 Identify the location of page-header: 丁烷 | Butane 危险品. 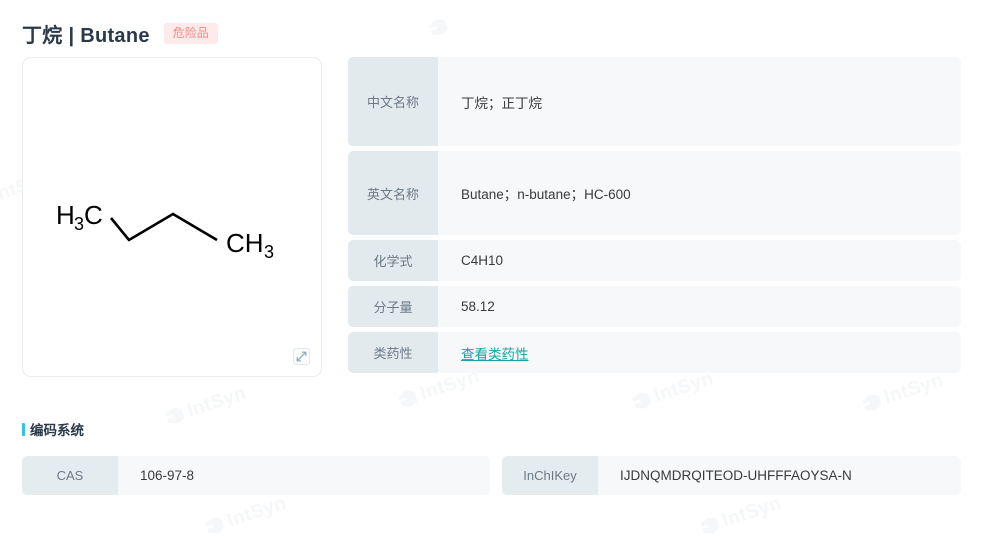
(120, 33).